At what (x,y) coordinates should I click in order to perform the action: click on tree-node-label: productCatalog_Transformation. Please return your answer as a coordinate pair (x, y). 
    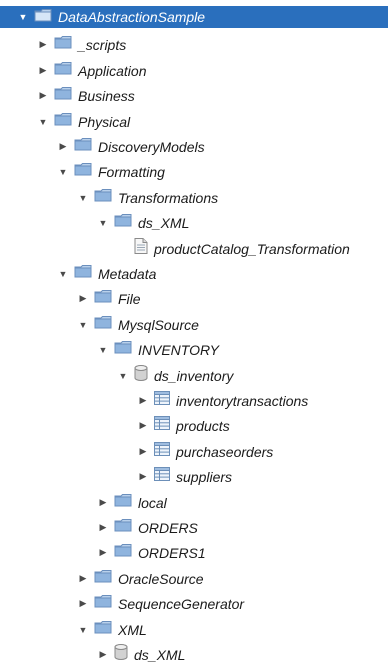
    Looking at the image, I should click on (252, 248).